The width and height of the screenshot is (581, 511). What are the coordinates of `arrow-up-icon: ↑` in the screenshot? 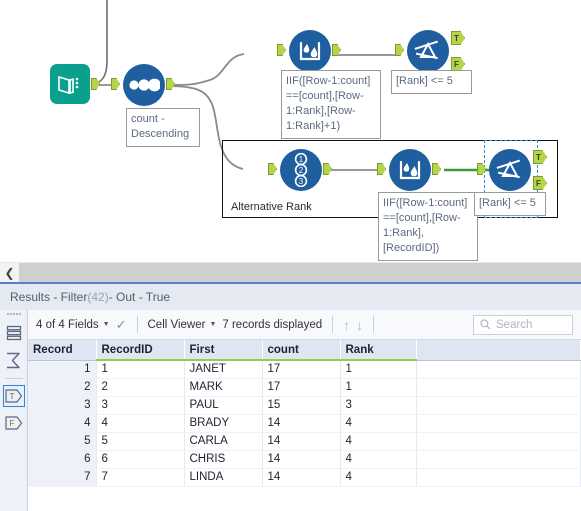 It's located at (346, 325).